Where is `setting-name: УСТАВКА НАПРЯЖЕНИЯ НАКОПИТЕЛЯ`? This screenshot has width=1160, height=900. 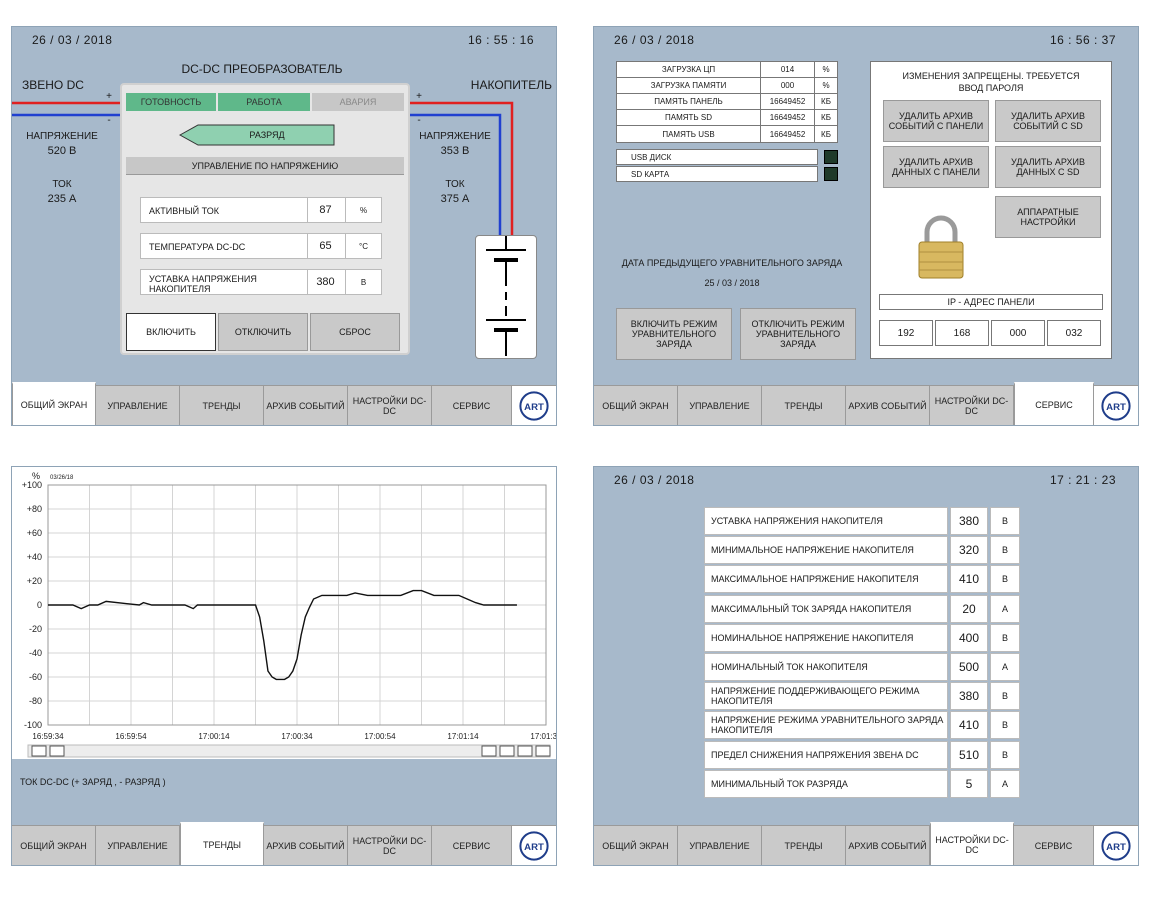
setting-name: УСТАВКА НАПРЯЖЕНИЯ НАКОПИТЕЛЯ is located at coordinates (826, 521).